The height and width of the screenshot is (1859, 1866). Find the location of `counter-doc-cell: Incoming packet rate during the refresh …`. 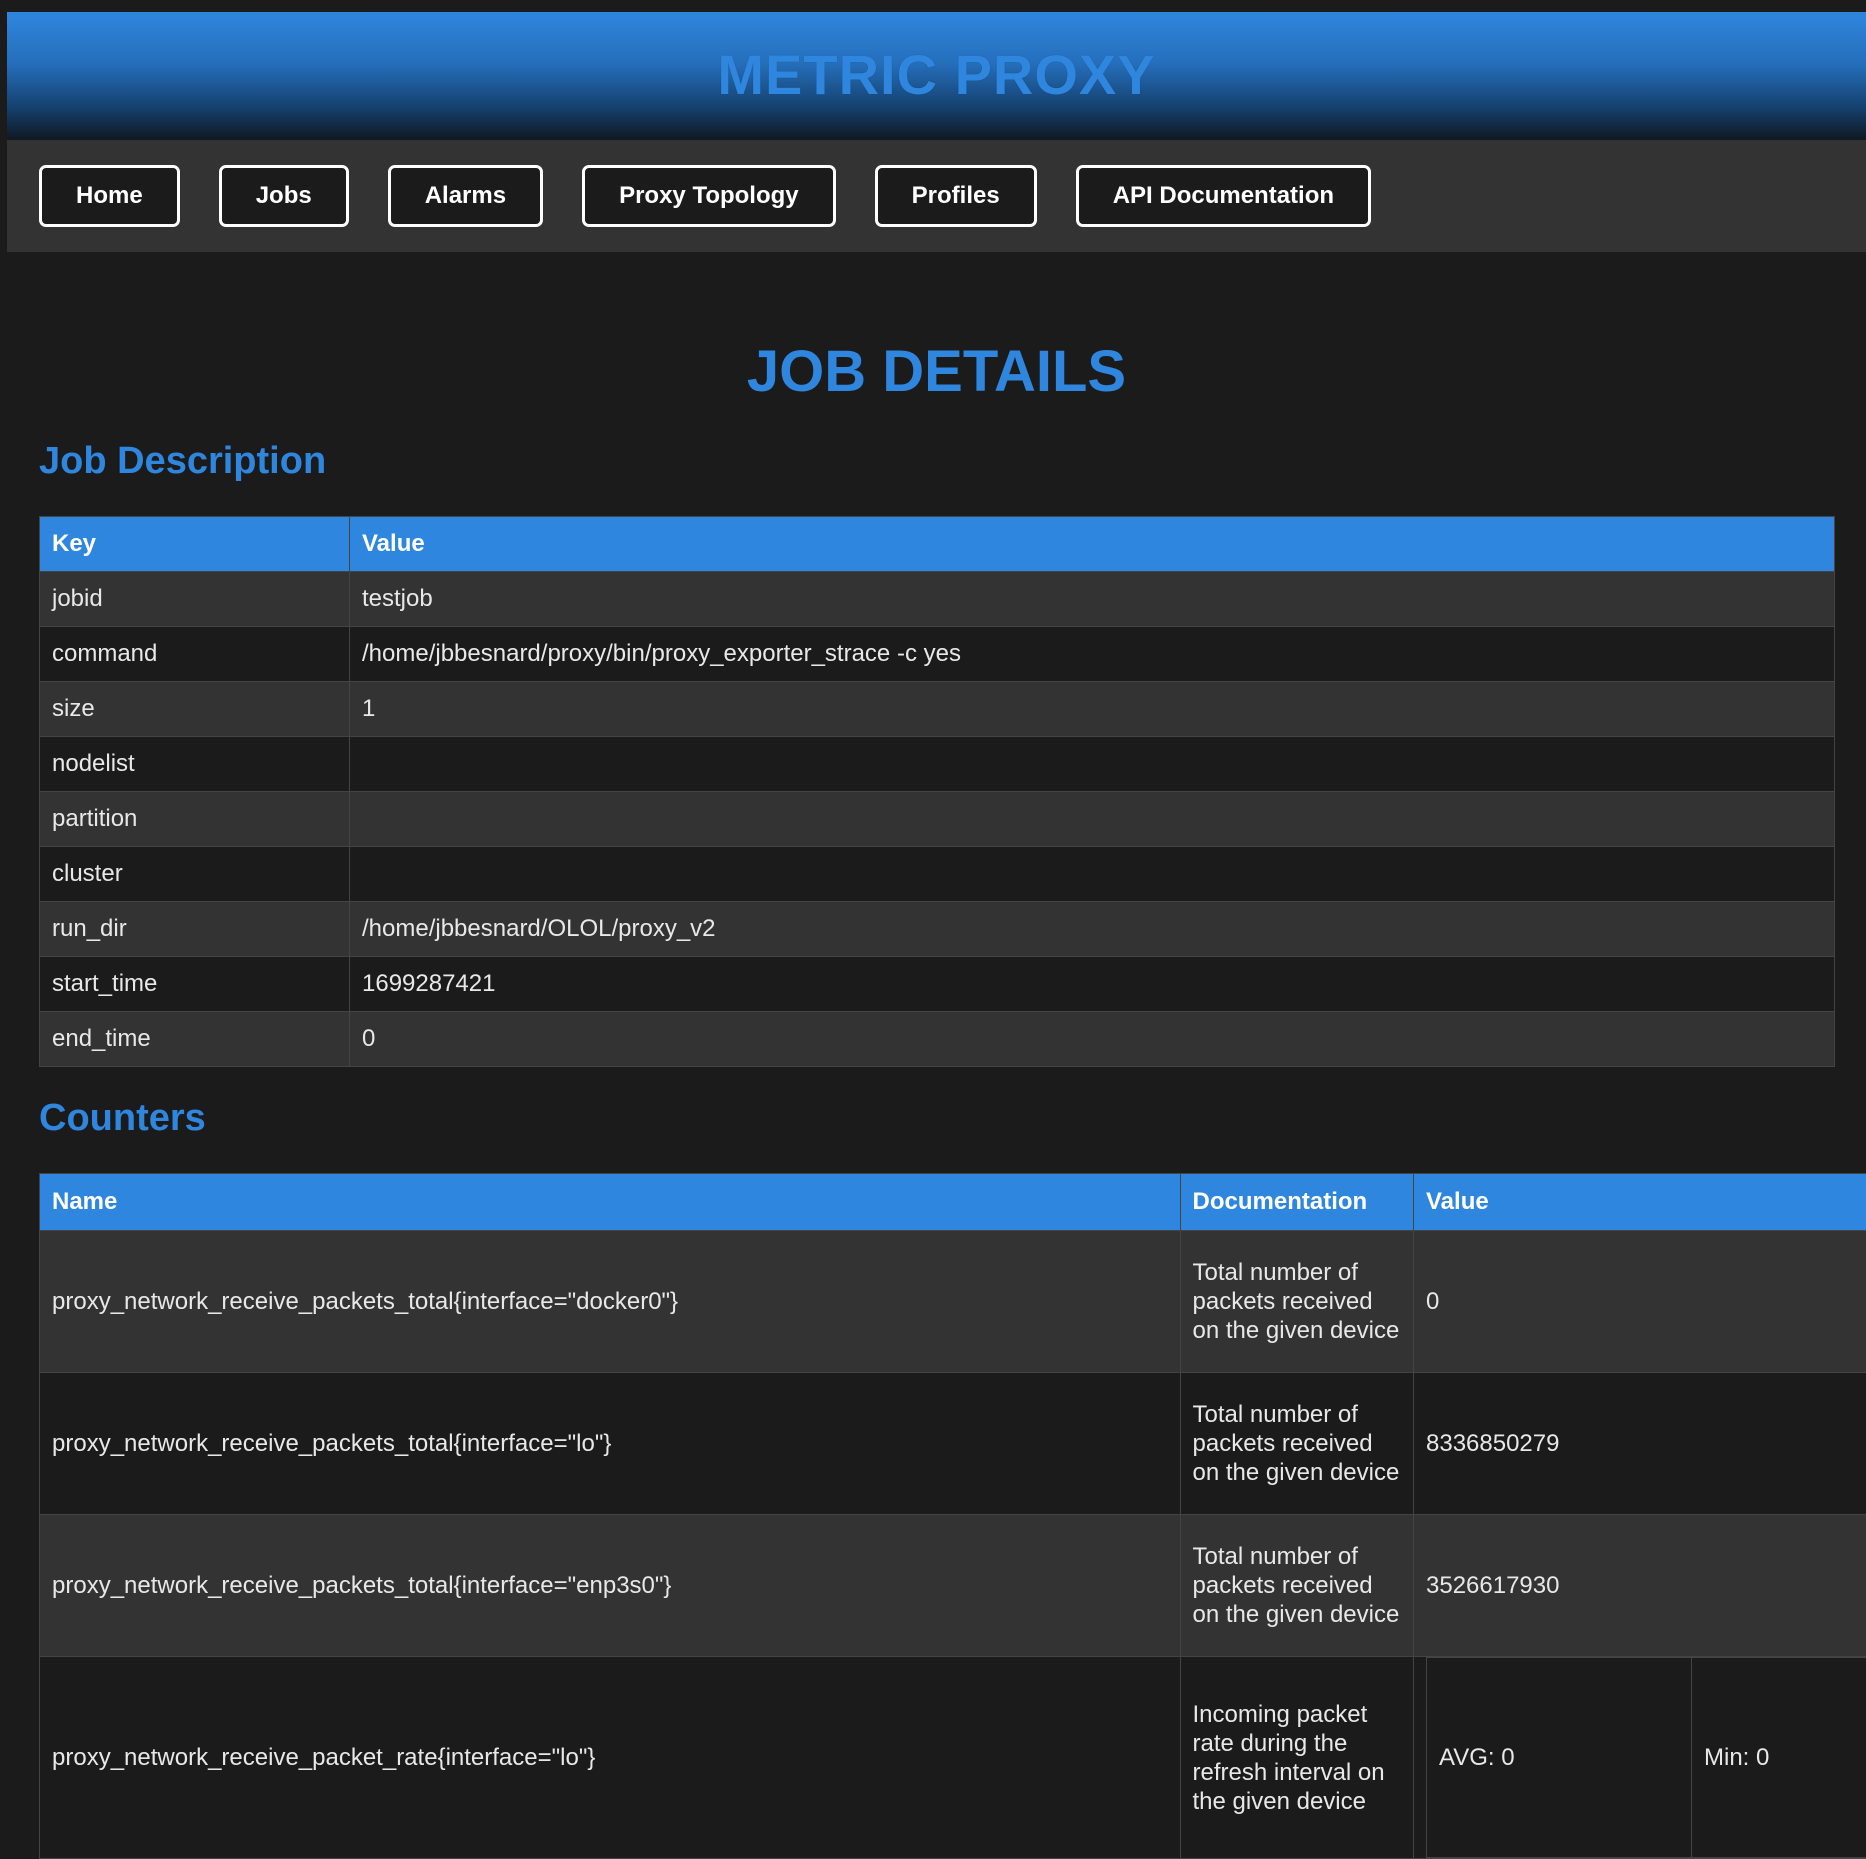

counter-doc-cell: Incoming packet rate during the refresh … is located at coordinates (1296, 1758).